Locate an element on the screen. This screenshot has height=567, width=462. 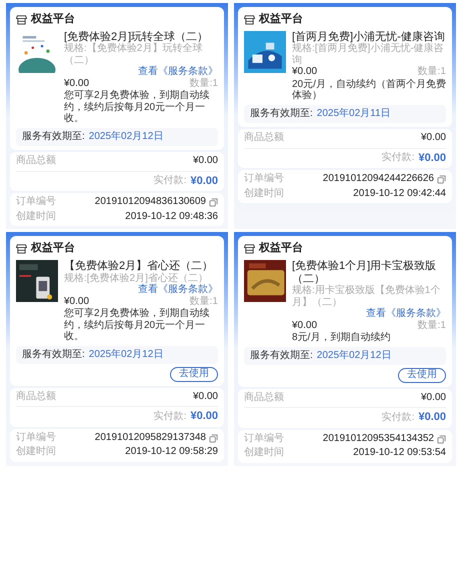
created-time: 2019-10-12 09:53:54 is located at coordinates (399, 453).